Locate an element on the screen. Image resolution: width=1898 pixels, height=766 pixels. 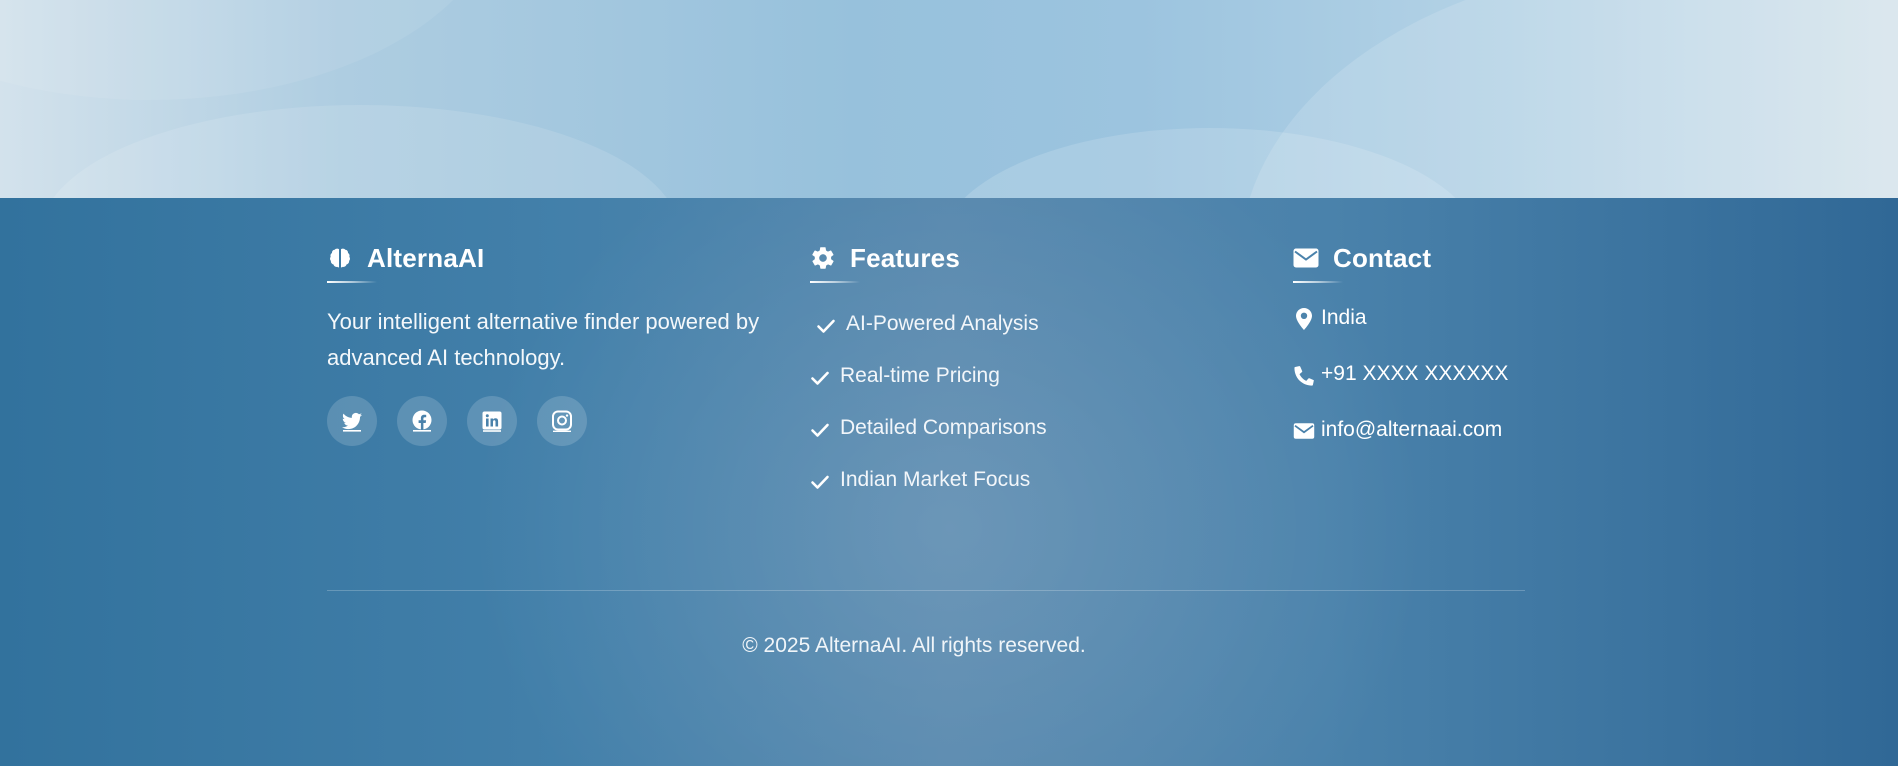
list-item: AI-Powered Analysis is located at coordinates (928, 338).